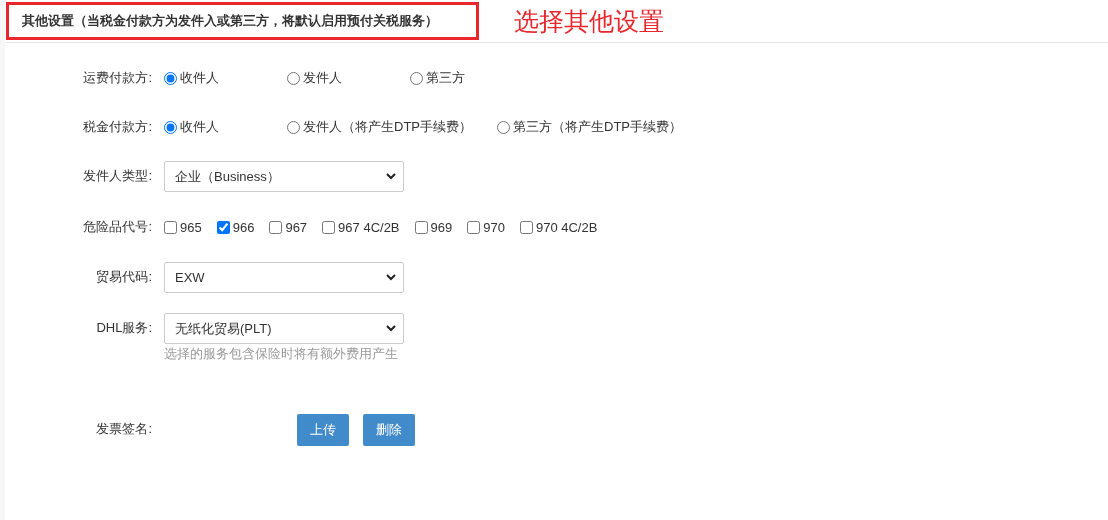 This screenshot has width=1108, height=520. What do you see at coordinates (117, 78) in the screenshot?
I see `field-label: 运费付款方:` at bounding box center [117, 78].